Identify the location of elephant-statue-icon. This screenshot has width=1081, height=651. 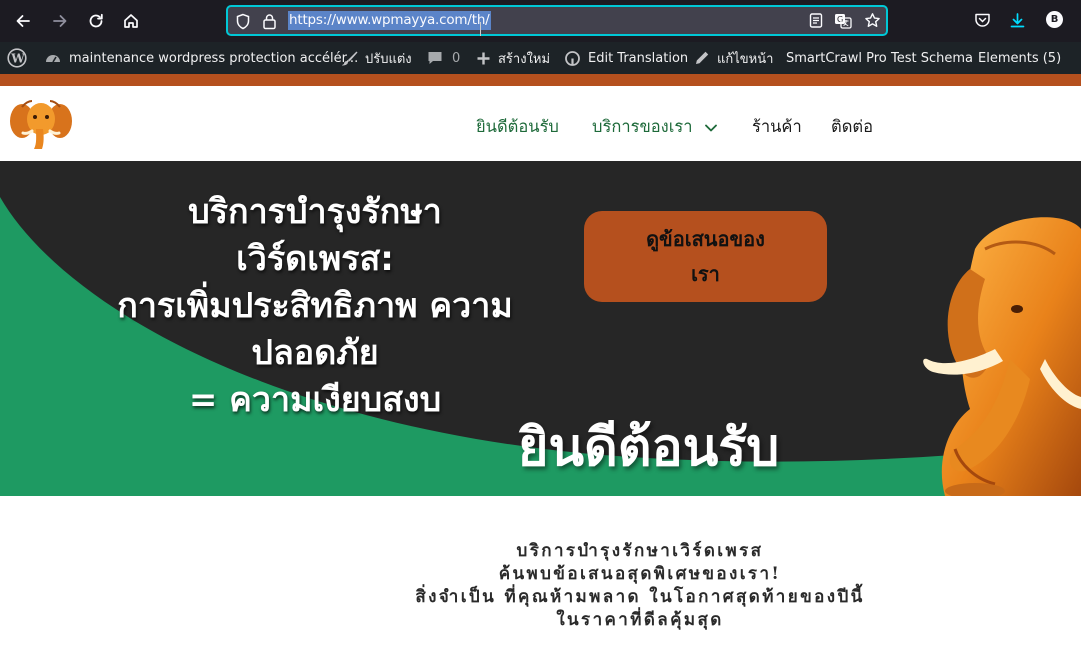
(1002, 356).